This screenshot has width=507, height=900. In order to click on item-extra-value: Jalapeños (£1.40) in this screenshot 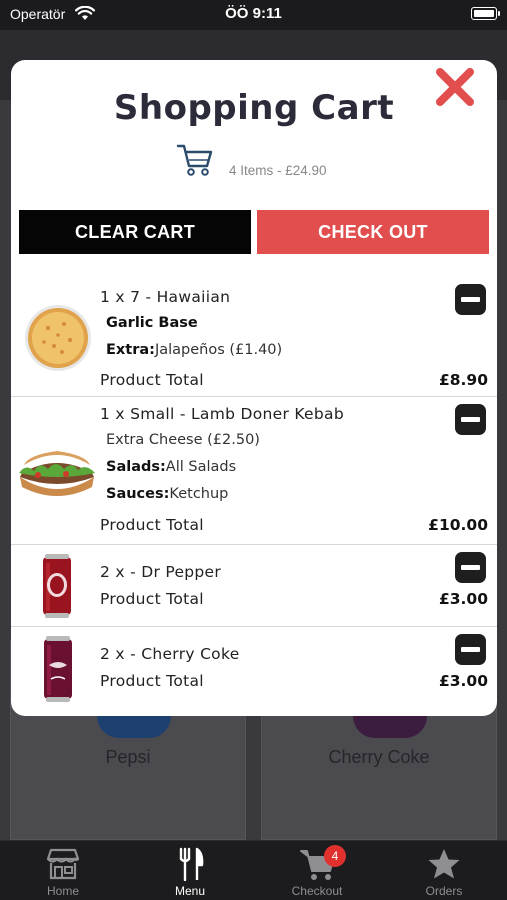, I will do `click(218, 350)`.